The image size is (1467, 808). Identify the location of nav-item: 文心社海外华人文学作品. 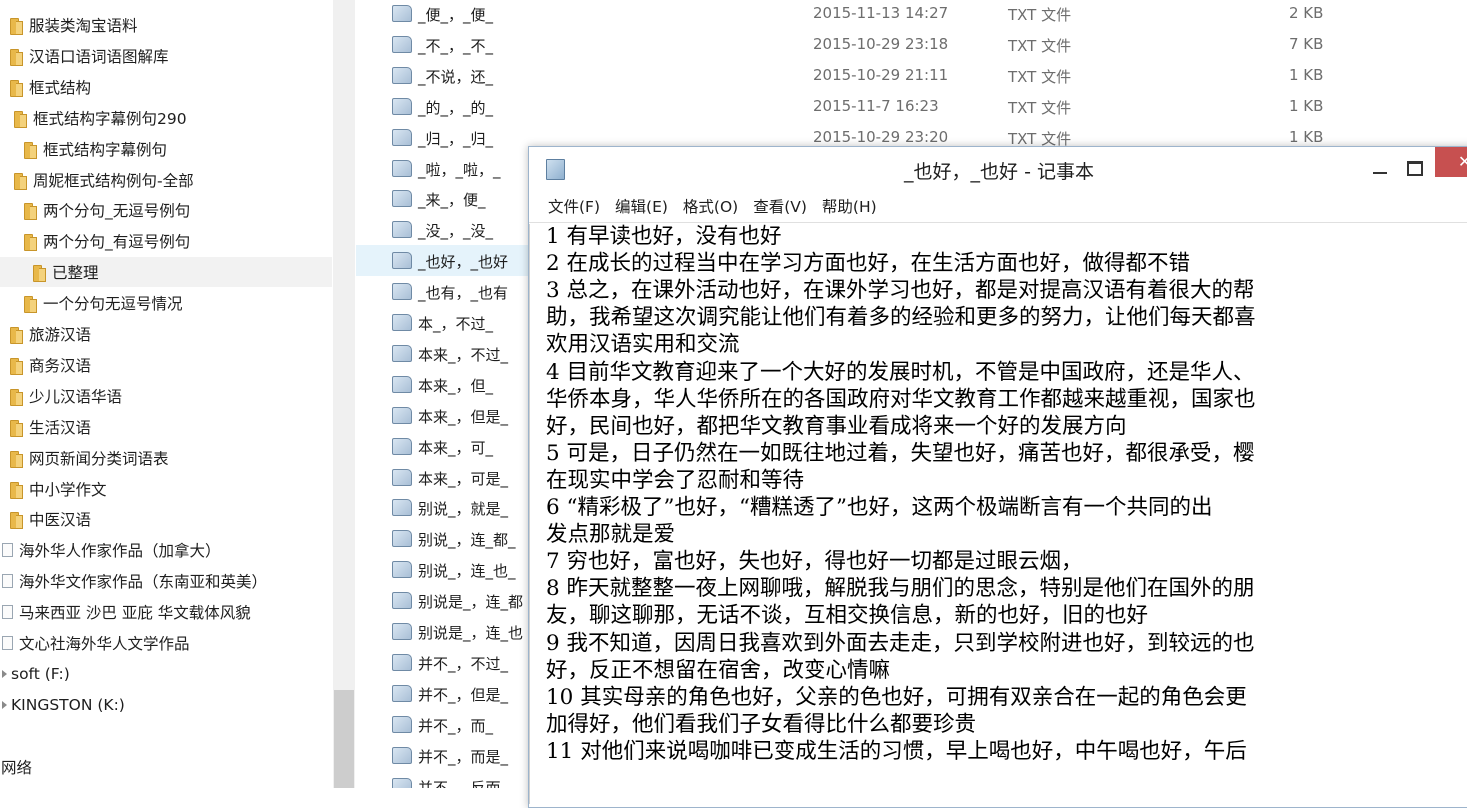
(166, 643).